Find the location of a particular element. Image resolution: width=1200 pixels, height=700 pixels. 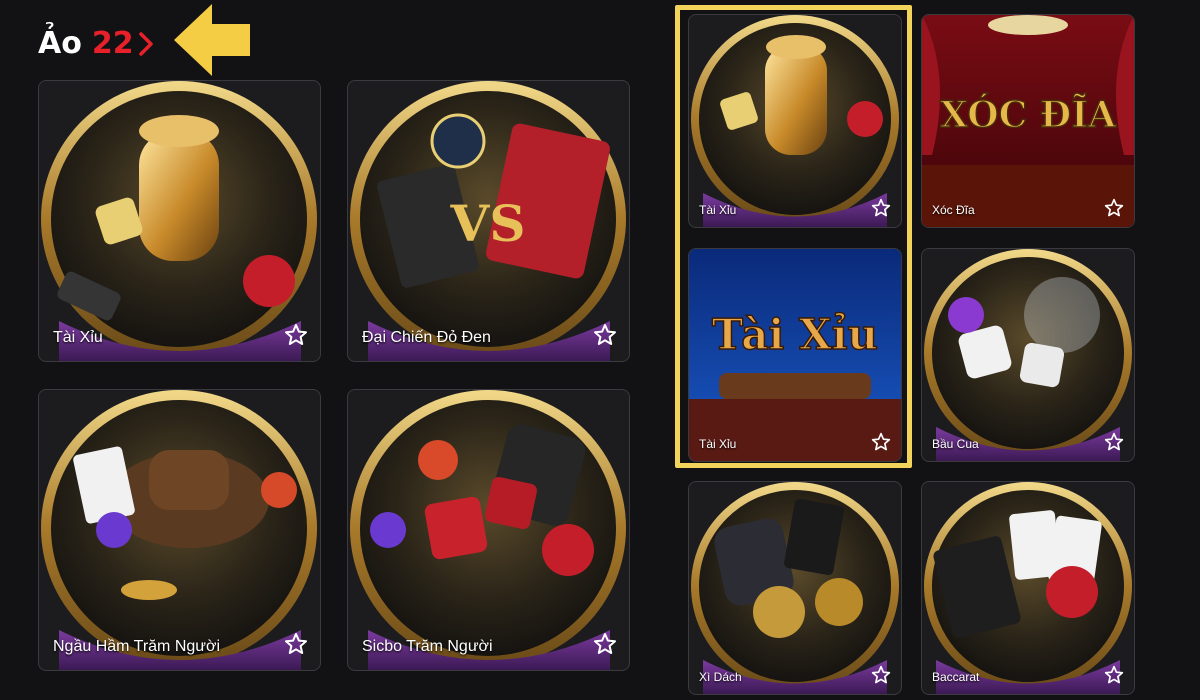

game-card-ngau-ham-tram-nguoi: Ngầu Hầm Trăm Người is located at coordinates (179, 530).